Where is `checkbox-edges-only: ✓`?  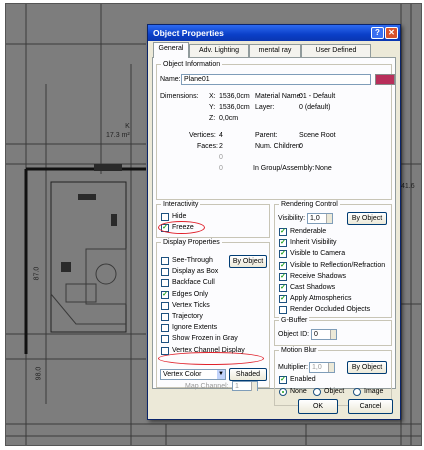
checkbox-edges-only: ✓ is located at coordinates (165, 294).